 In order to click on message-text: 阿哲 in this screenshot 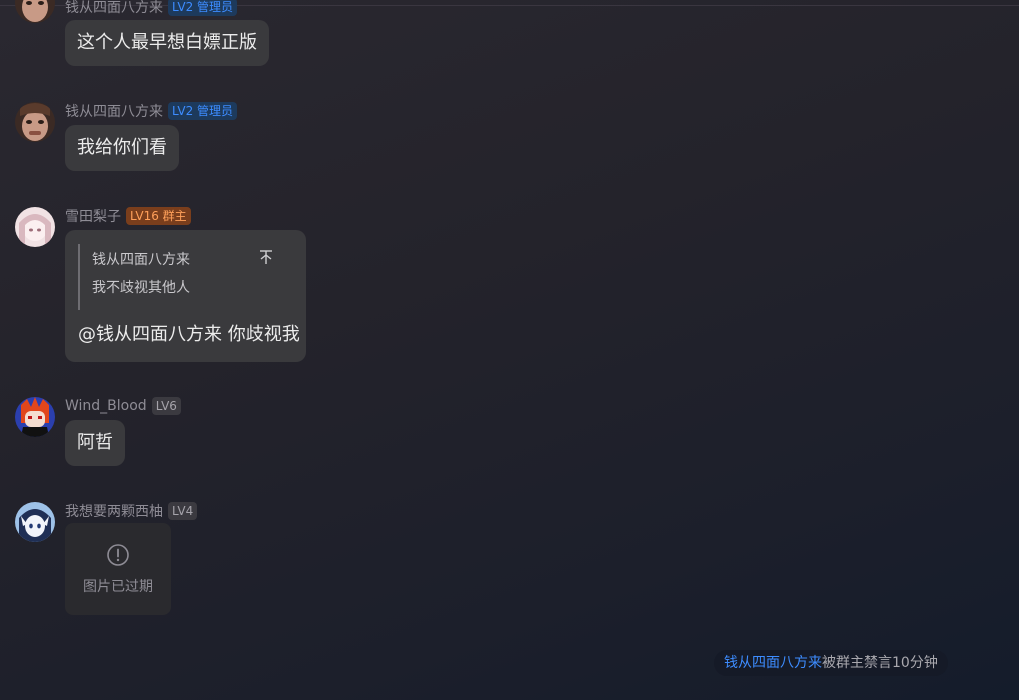, I will do `click(95, 442)`.